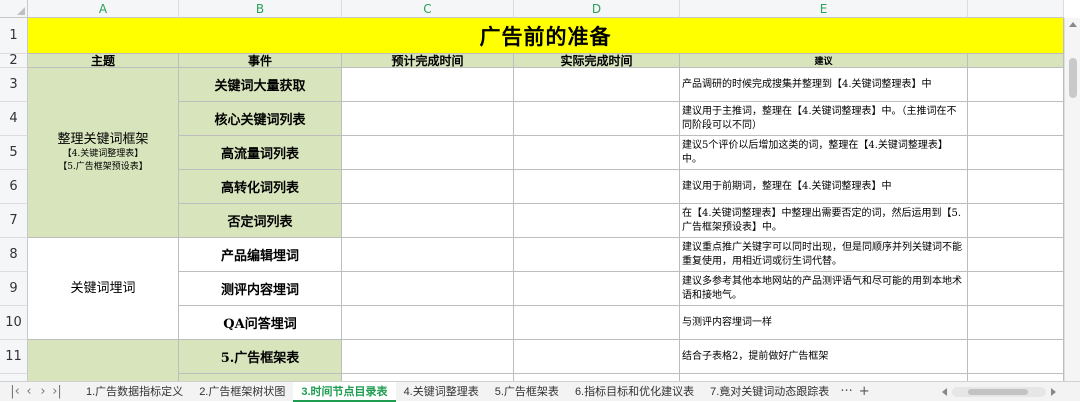  What do you see at coordinates (824, 119) in the screenshot?
I see `suggestion-cell: 建议用于主推词，整理在【4.关键词整理表】中。（主推词在不同阶段可以不同）` at bounding box center [824, 119].